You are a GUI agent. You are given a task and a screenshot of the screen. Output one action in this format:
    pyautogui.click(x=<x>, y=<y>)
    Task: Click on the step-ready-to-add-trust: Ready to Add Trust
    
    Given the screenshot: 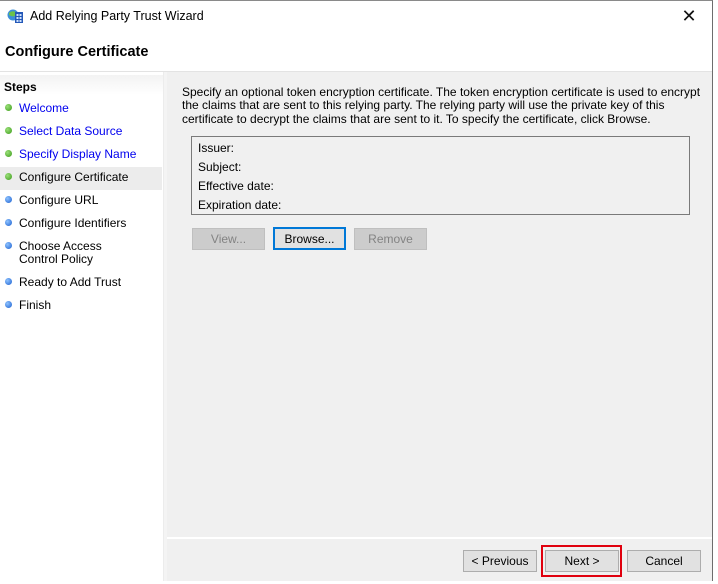 What is the action you would take?
    pyautogui.click(x=81, y=284)
    